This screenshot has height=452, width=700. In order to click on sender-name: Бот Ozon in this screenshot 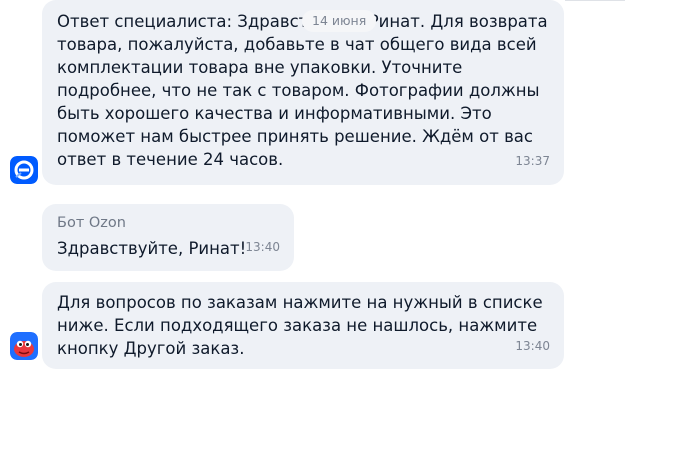, I will do `click(91, 223)`.